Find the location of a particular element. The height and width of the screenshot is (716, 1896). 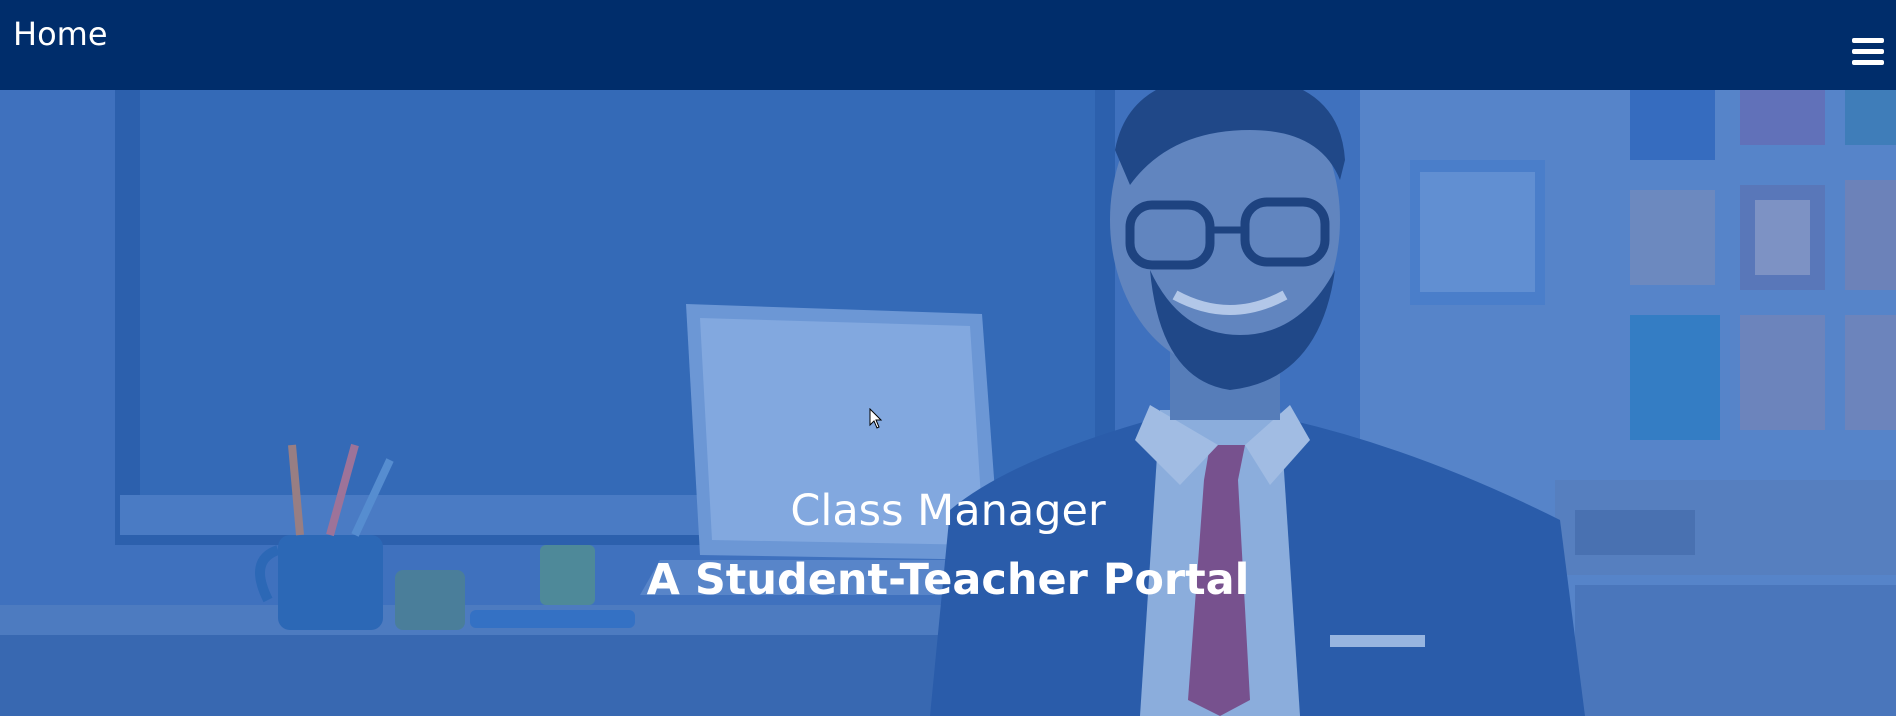

top-navbar: Home is located at coordinates (948, 45).